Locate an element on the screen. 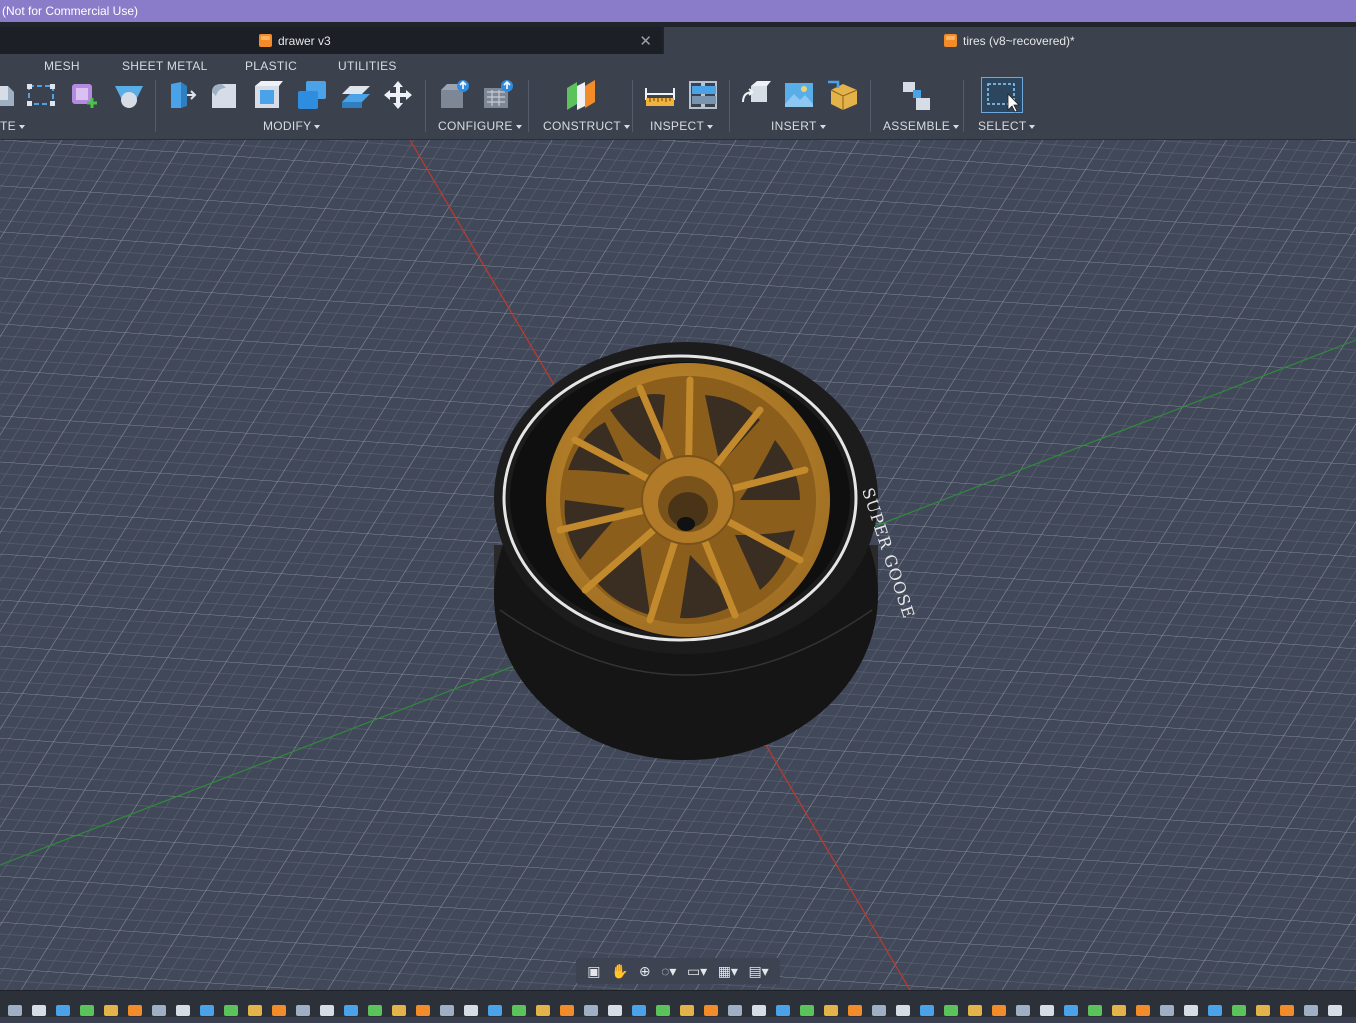 This screenshot has height=1023, width=1356. configure-rules-icon is located at coordinates (498, 95).